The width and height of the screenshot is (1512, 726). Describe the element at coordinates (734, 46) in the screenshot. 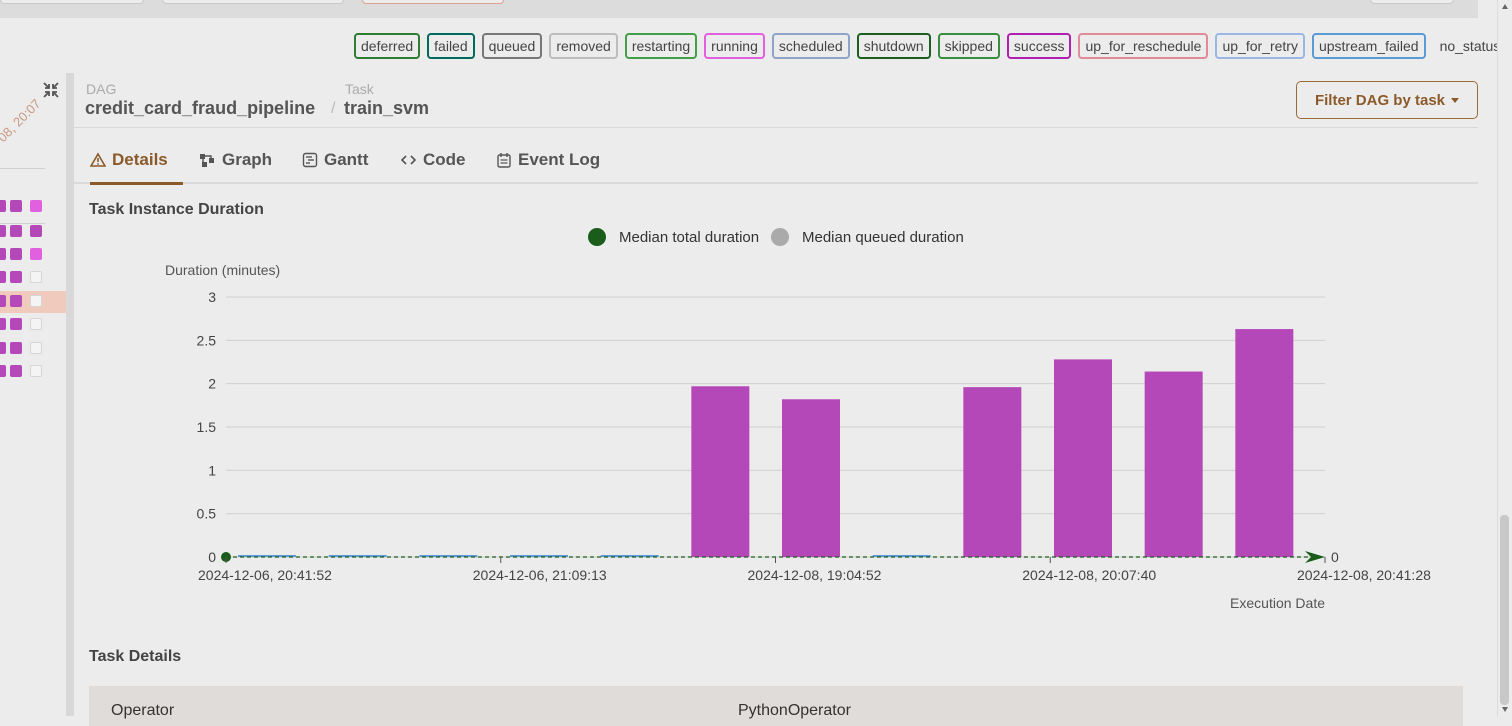

I see `state-badge-running: running` at that location.